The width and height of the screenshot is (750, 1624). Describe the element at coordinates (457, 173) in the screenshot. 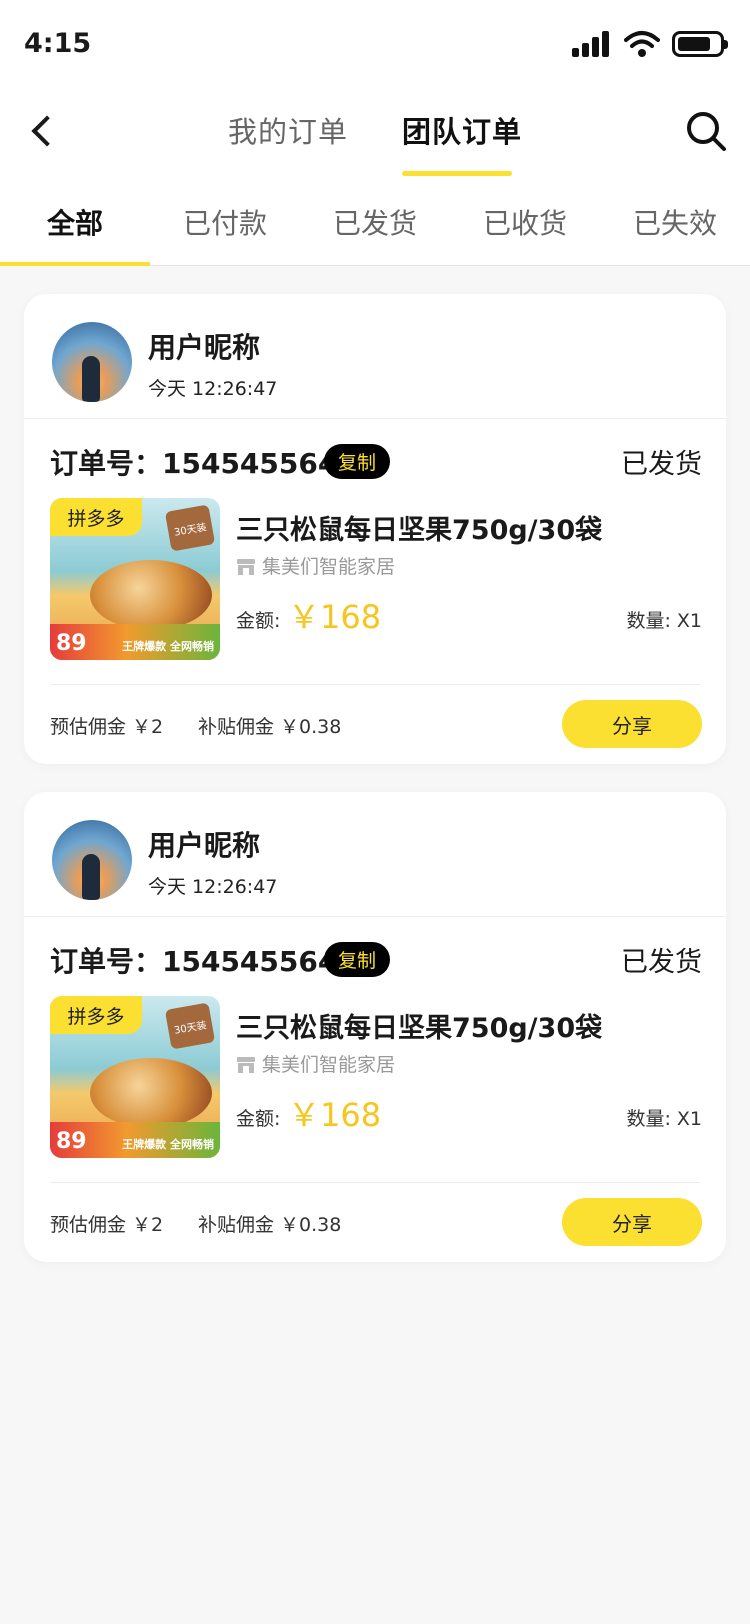

I see `tab-underline` at that location.